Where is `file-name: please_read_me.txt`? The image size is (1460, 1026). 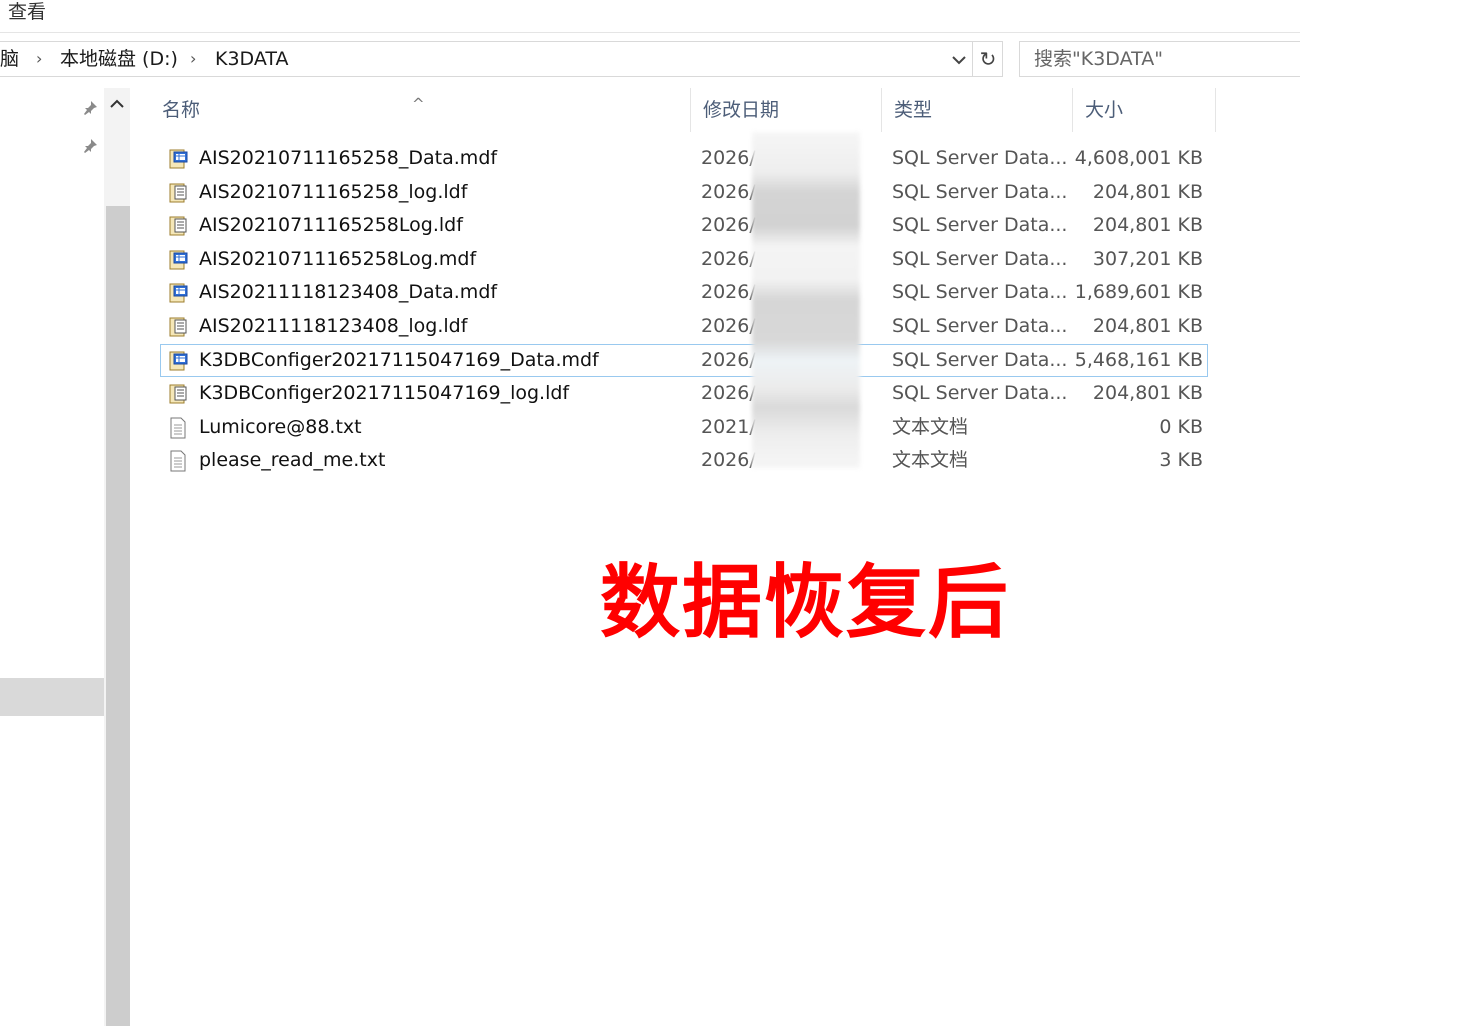
file-name: please_read_me.txt is located at coordinates (292, 460).